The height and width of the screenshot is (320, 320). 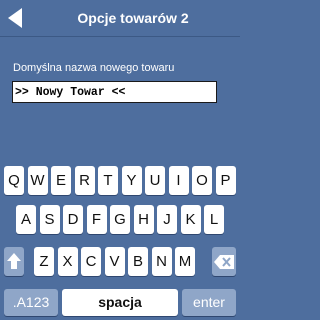 I want to click on key-w-label: W, so click(x=37, y=180).